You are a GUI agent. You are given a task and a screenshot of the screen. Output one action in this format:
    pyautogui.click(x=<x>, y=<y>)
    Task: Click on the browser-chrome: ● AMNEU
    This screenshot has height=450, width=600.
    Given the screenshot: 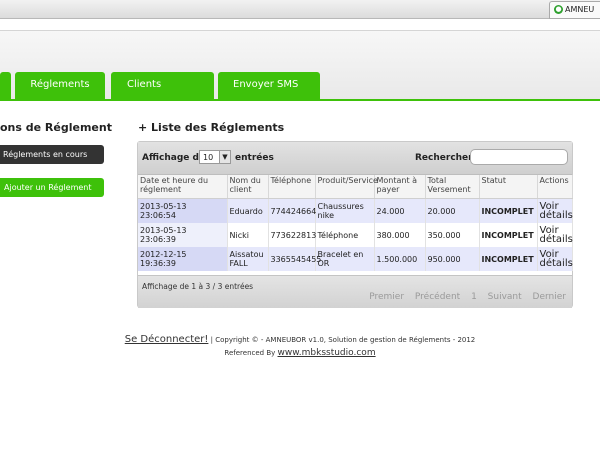 What is the action you would take?
    pyautogui.click(x=300, y=9)
    